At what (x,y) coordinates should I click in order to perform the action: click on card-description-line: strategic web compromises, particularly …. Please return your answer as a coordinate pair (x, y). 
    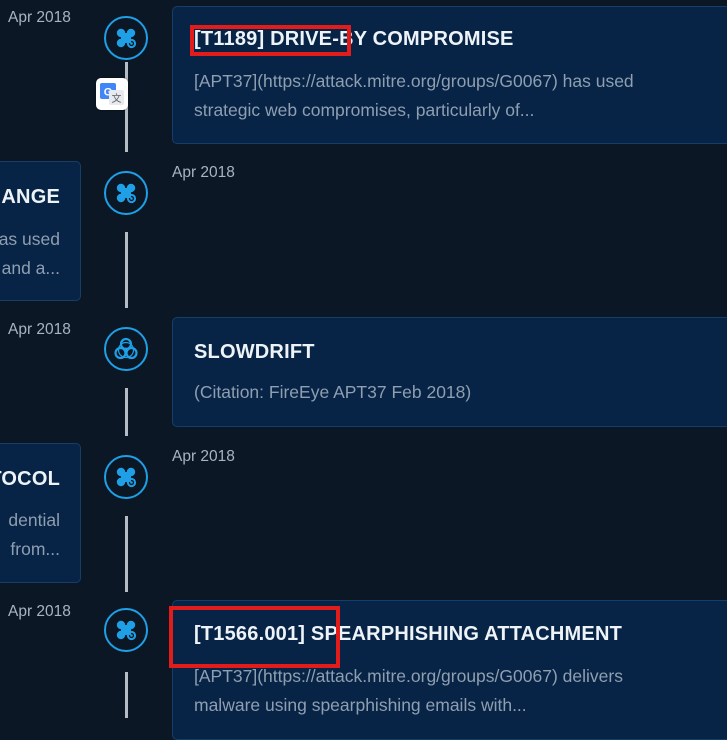
    Looking at the image, I should click on (364, 110).